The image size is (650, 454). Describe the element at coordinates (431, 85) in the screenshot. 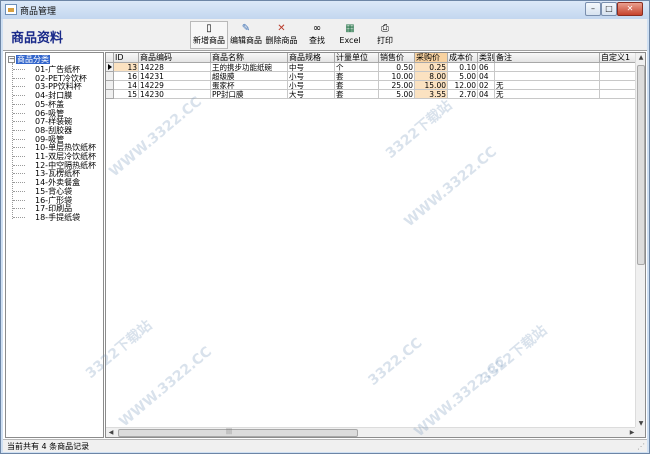

I see `cell-purchase-price: 15.00` at that location.